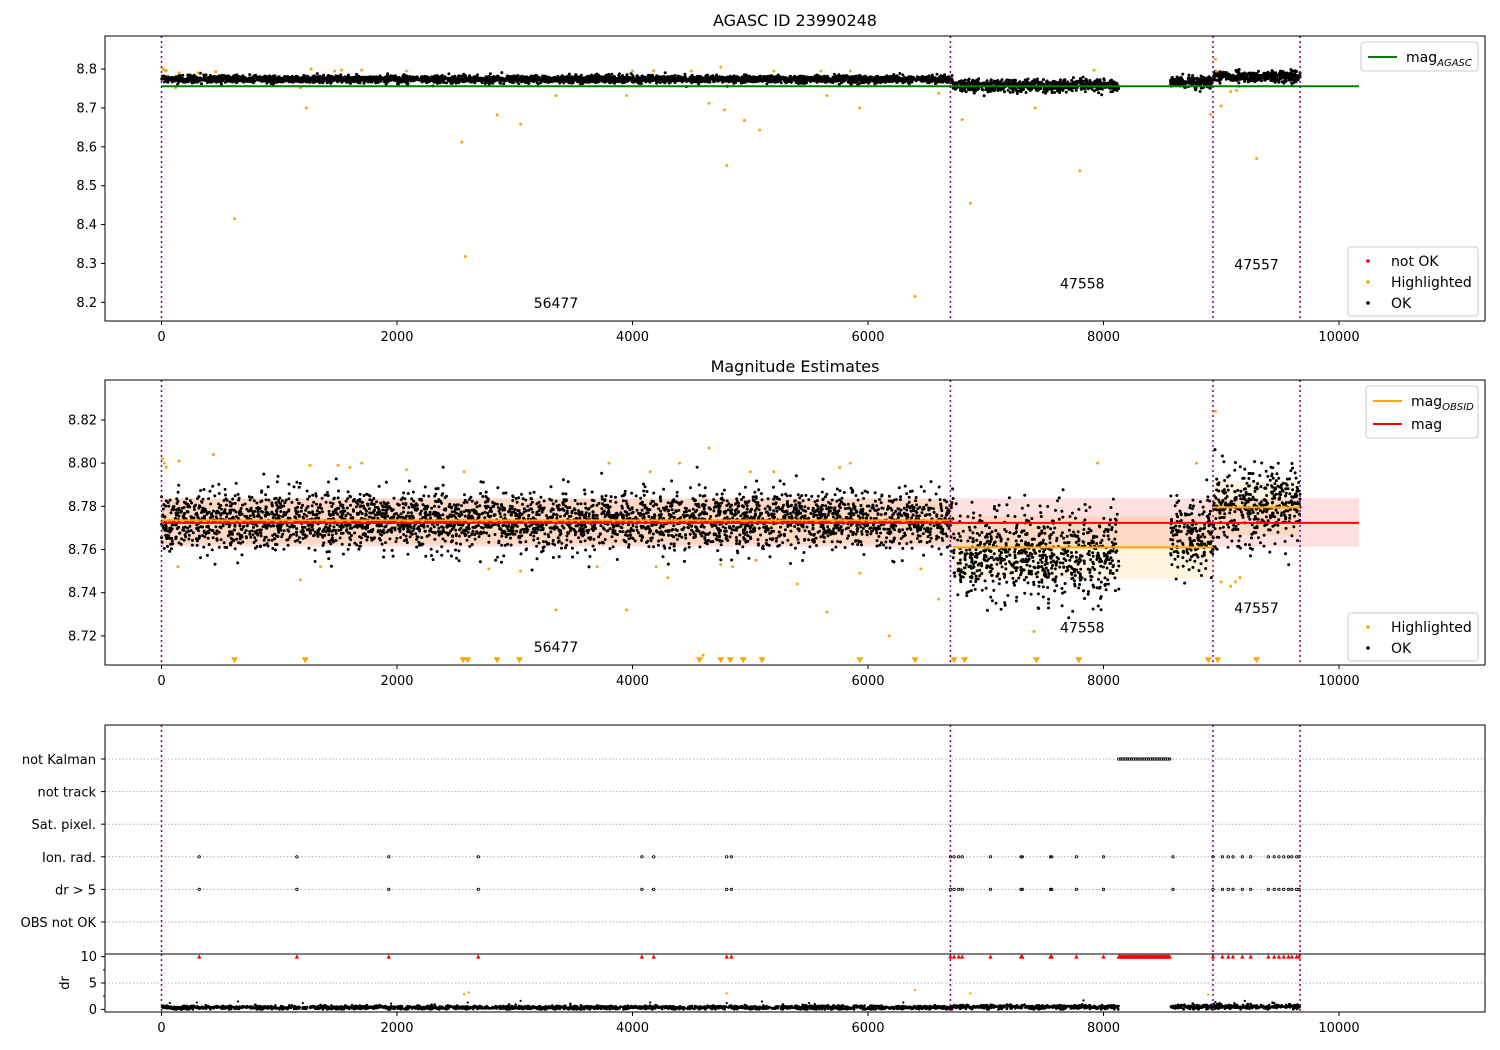 Image resolution: width=1500 pixels, height=1050 pixels. What do you see at coordinates (1082, 285) in the screenshot?
I see `obsid-label: 47558` at bounding box center [1082, 285].